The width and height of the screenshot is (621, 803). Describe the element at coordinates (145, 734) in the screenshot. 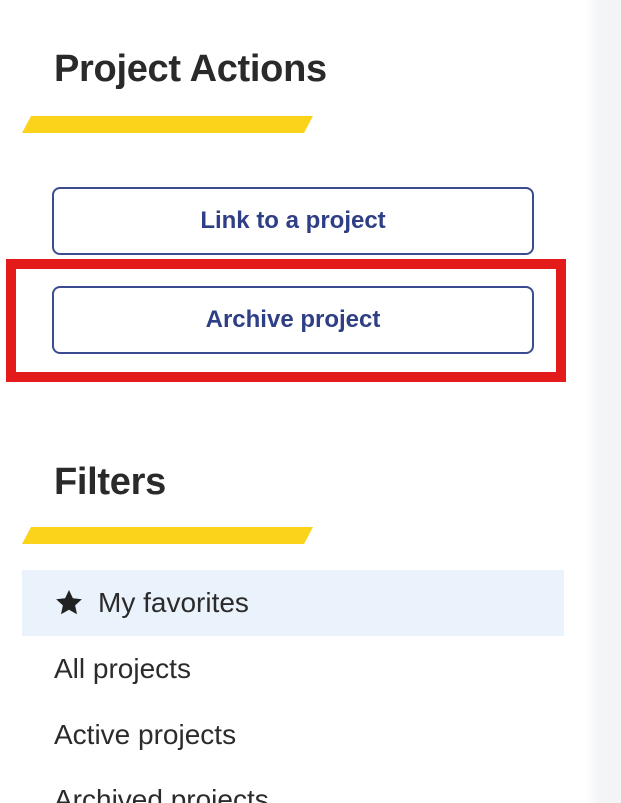

I see `filter-active-projects-label: Active projects` at that location.